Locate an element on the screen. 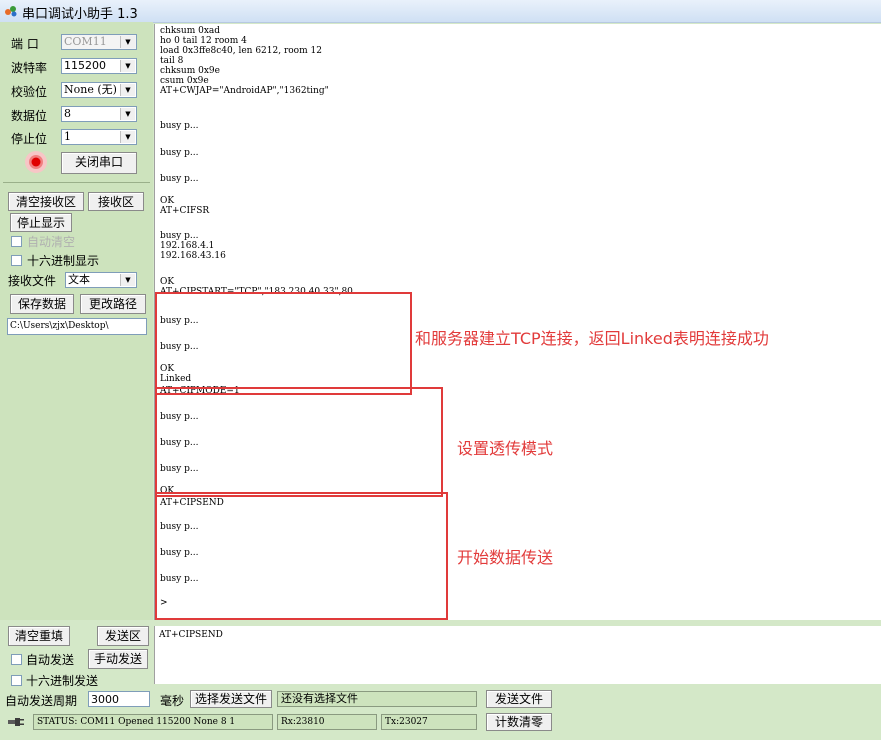  parity-label: 校验位 is located at coordinates (29, 92).